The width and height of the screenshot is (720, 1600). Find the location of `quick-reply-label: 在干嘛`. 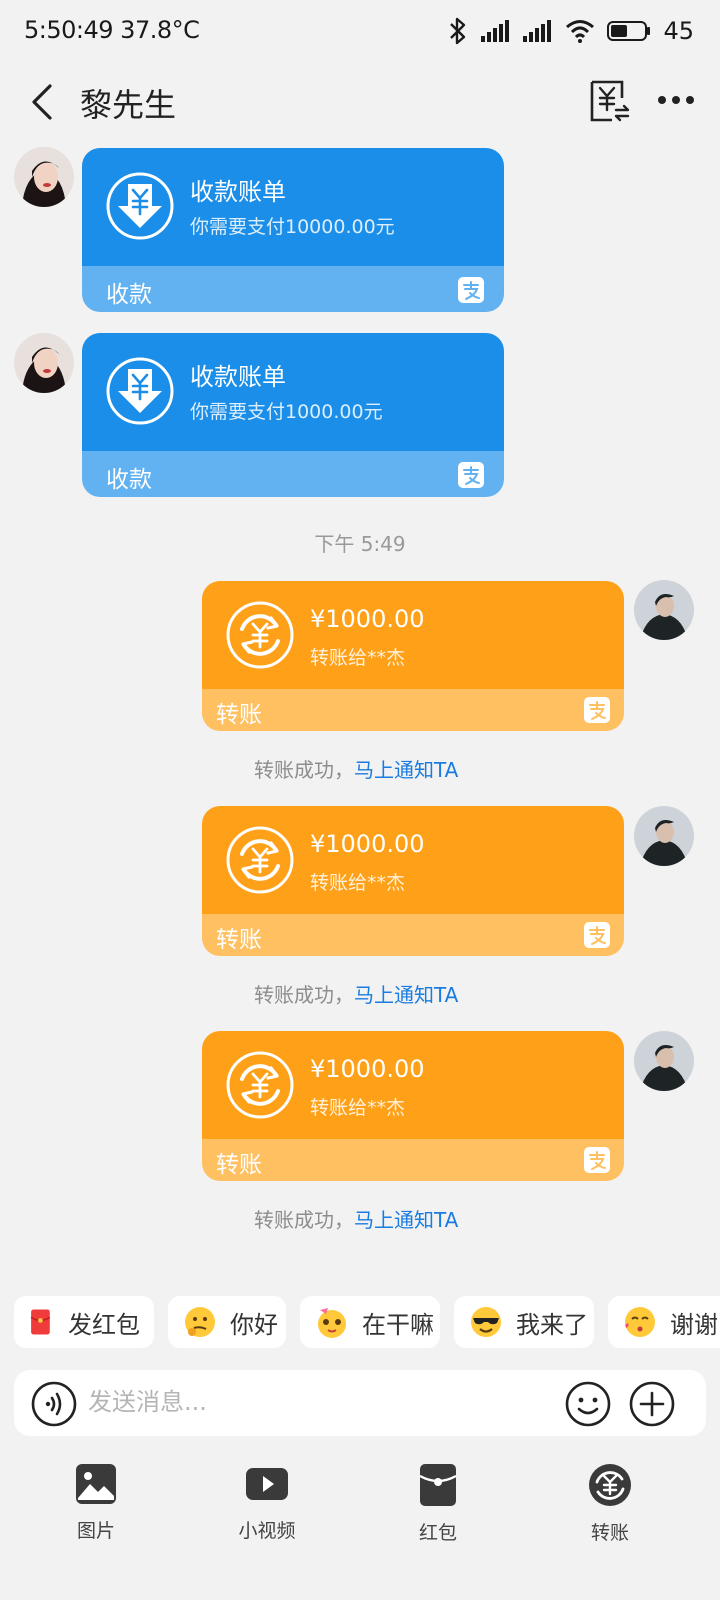

quick-reply-label: 在干嘛 is located at coordinates (398, 1324).